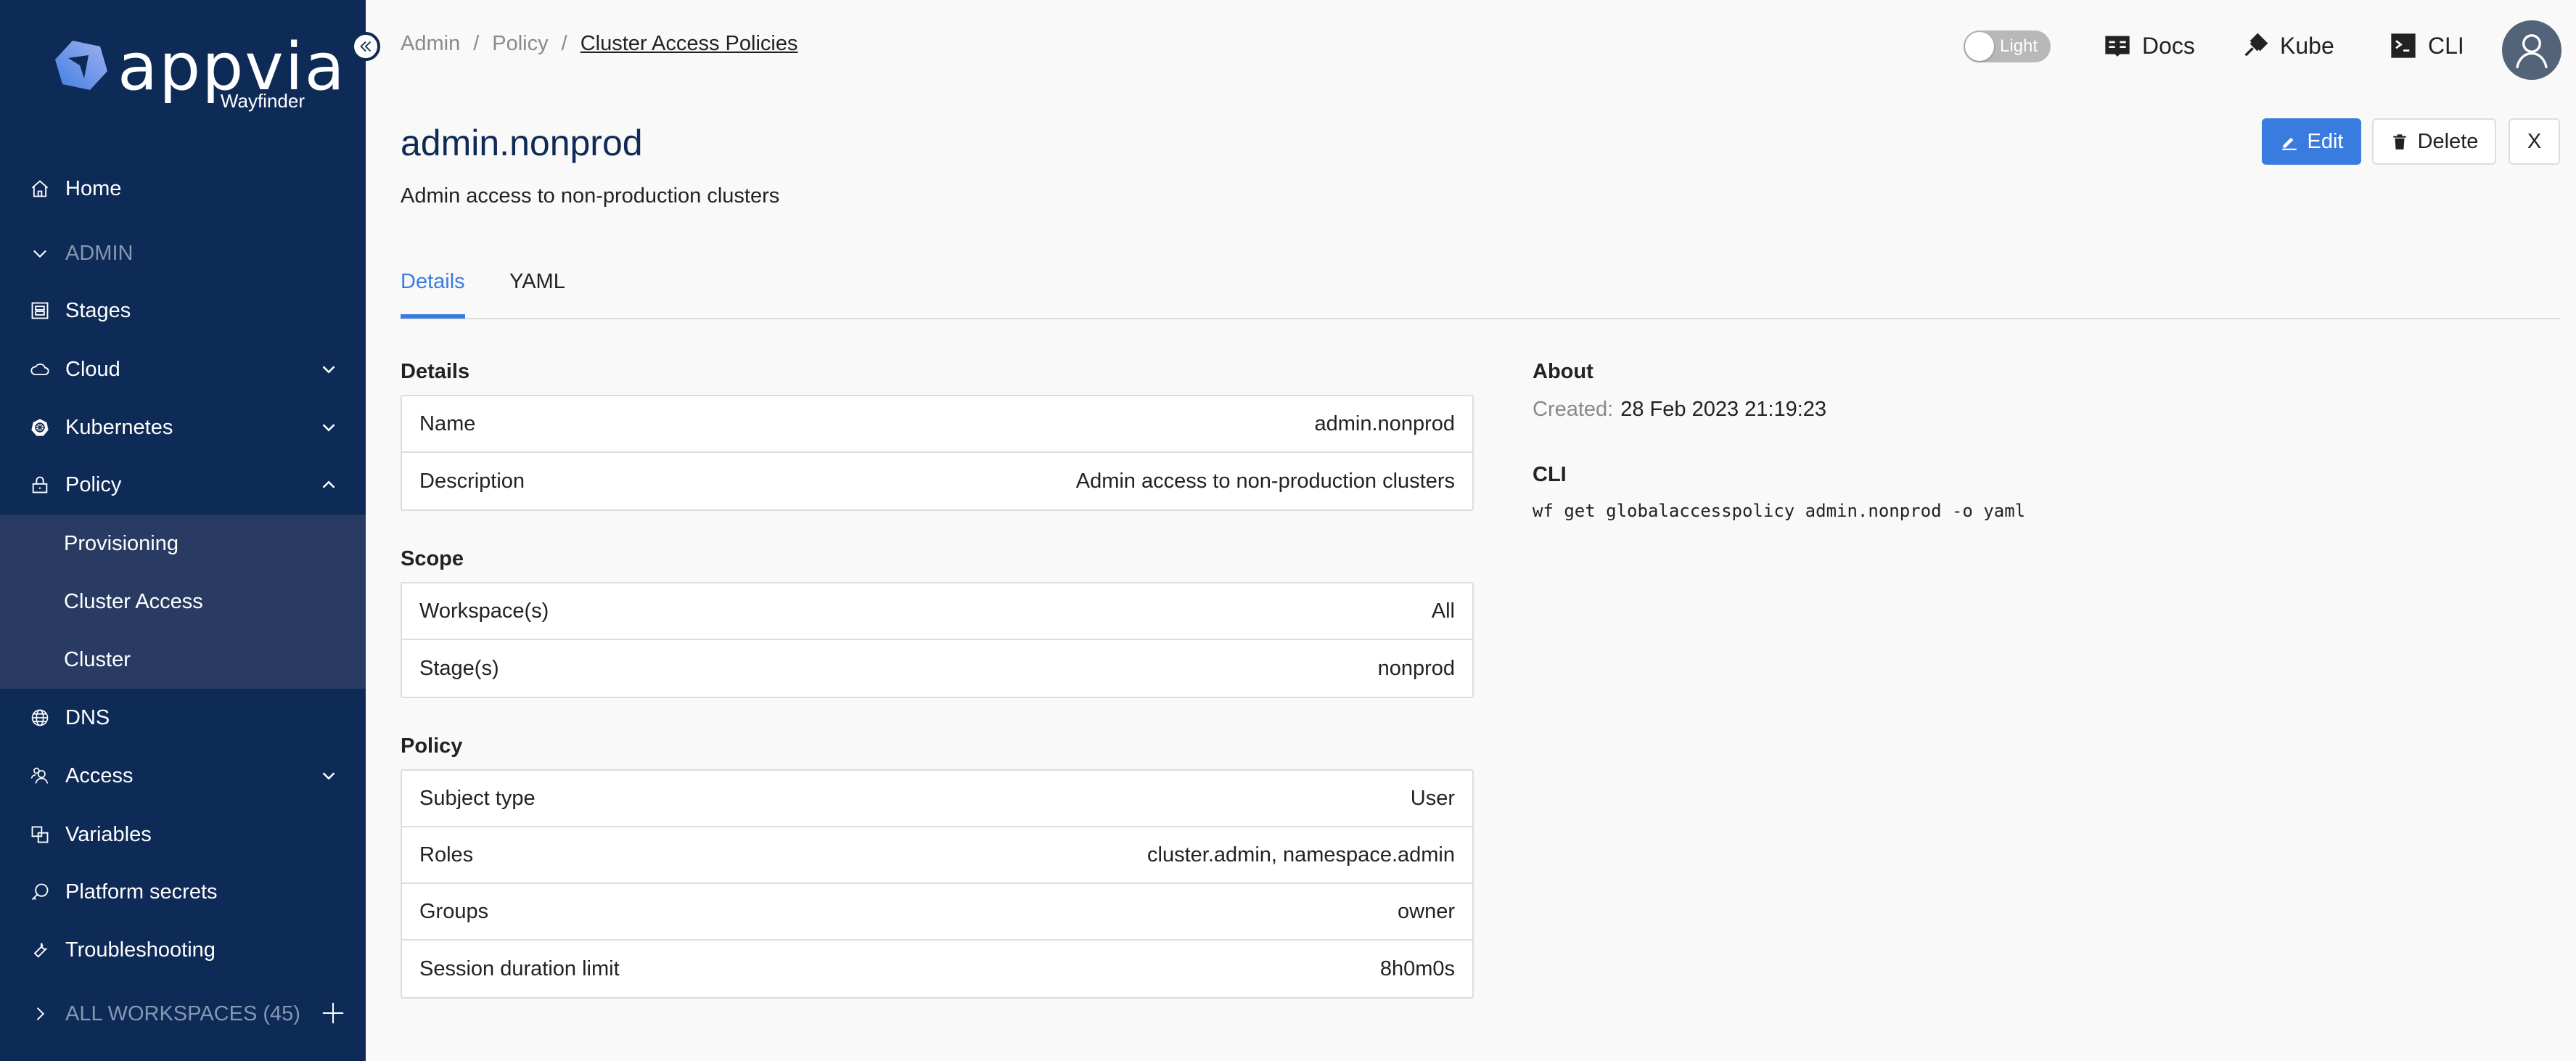  I want to click on chevrons-left-icon, so click(366, 46).